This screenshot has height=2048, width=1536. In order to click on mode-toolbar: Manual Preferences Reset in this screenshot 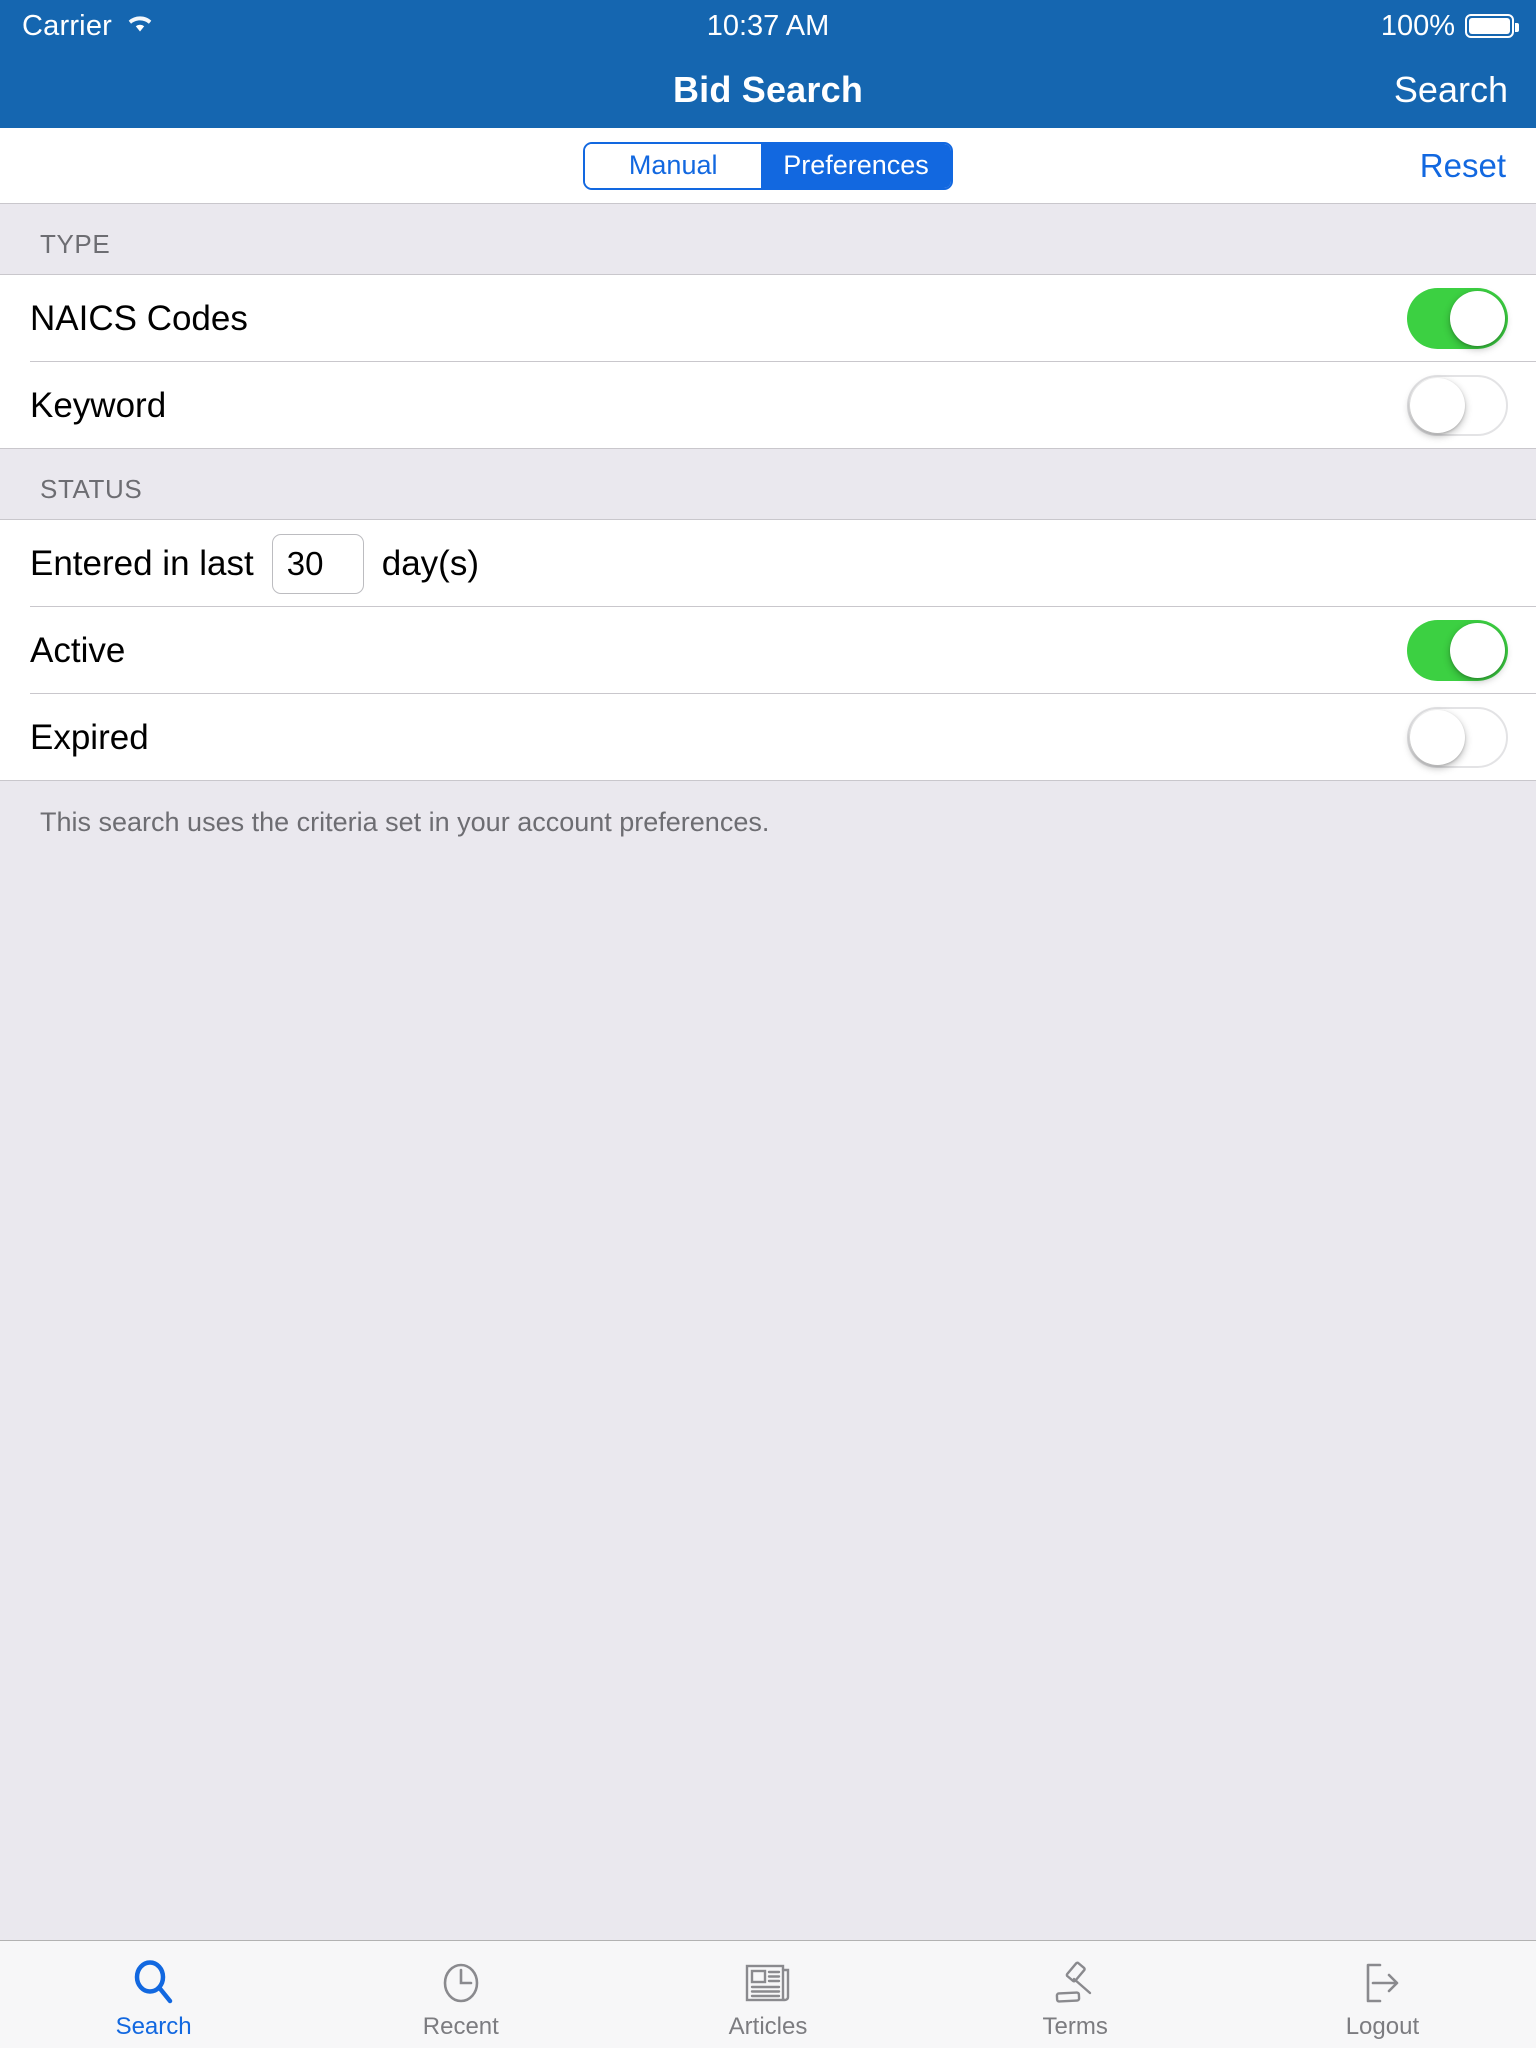, I will do `click(768, 166)`.